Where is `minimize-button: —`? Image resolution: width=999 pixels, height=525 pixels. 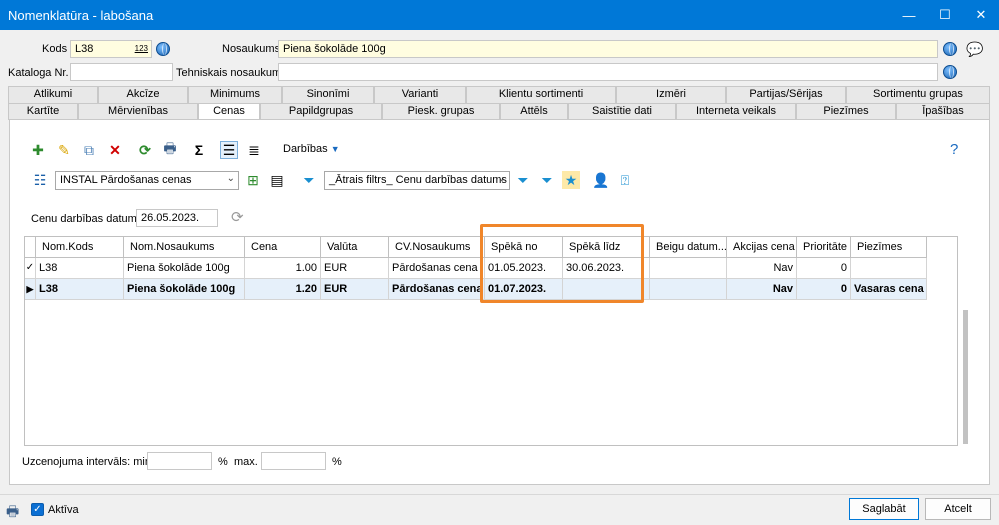
minimize-button: — is located at coordinates (909, 15).